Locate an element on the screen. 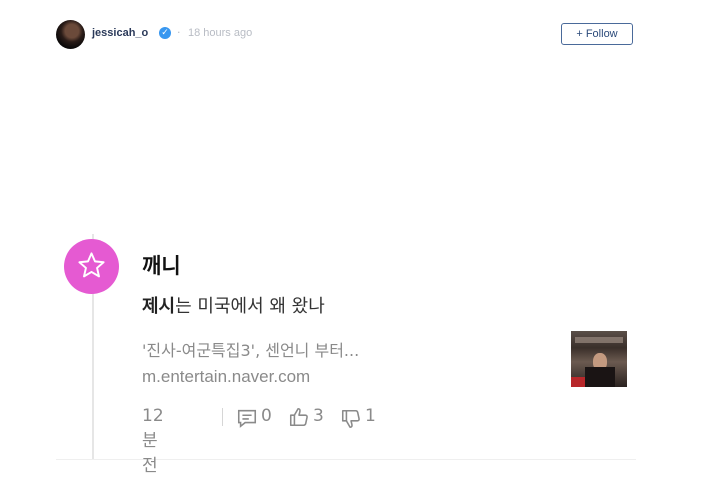 Image resolution: width=720 pixels, height=490 pixels. post-time: 12분 전 is located at coordinates (153, 441).